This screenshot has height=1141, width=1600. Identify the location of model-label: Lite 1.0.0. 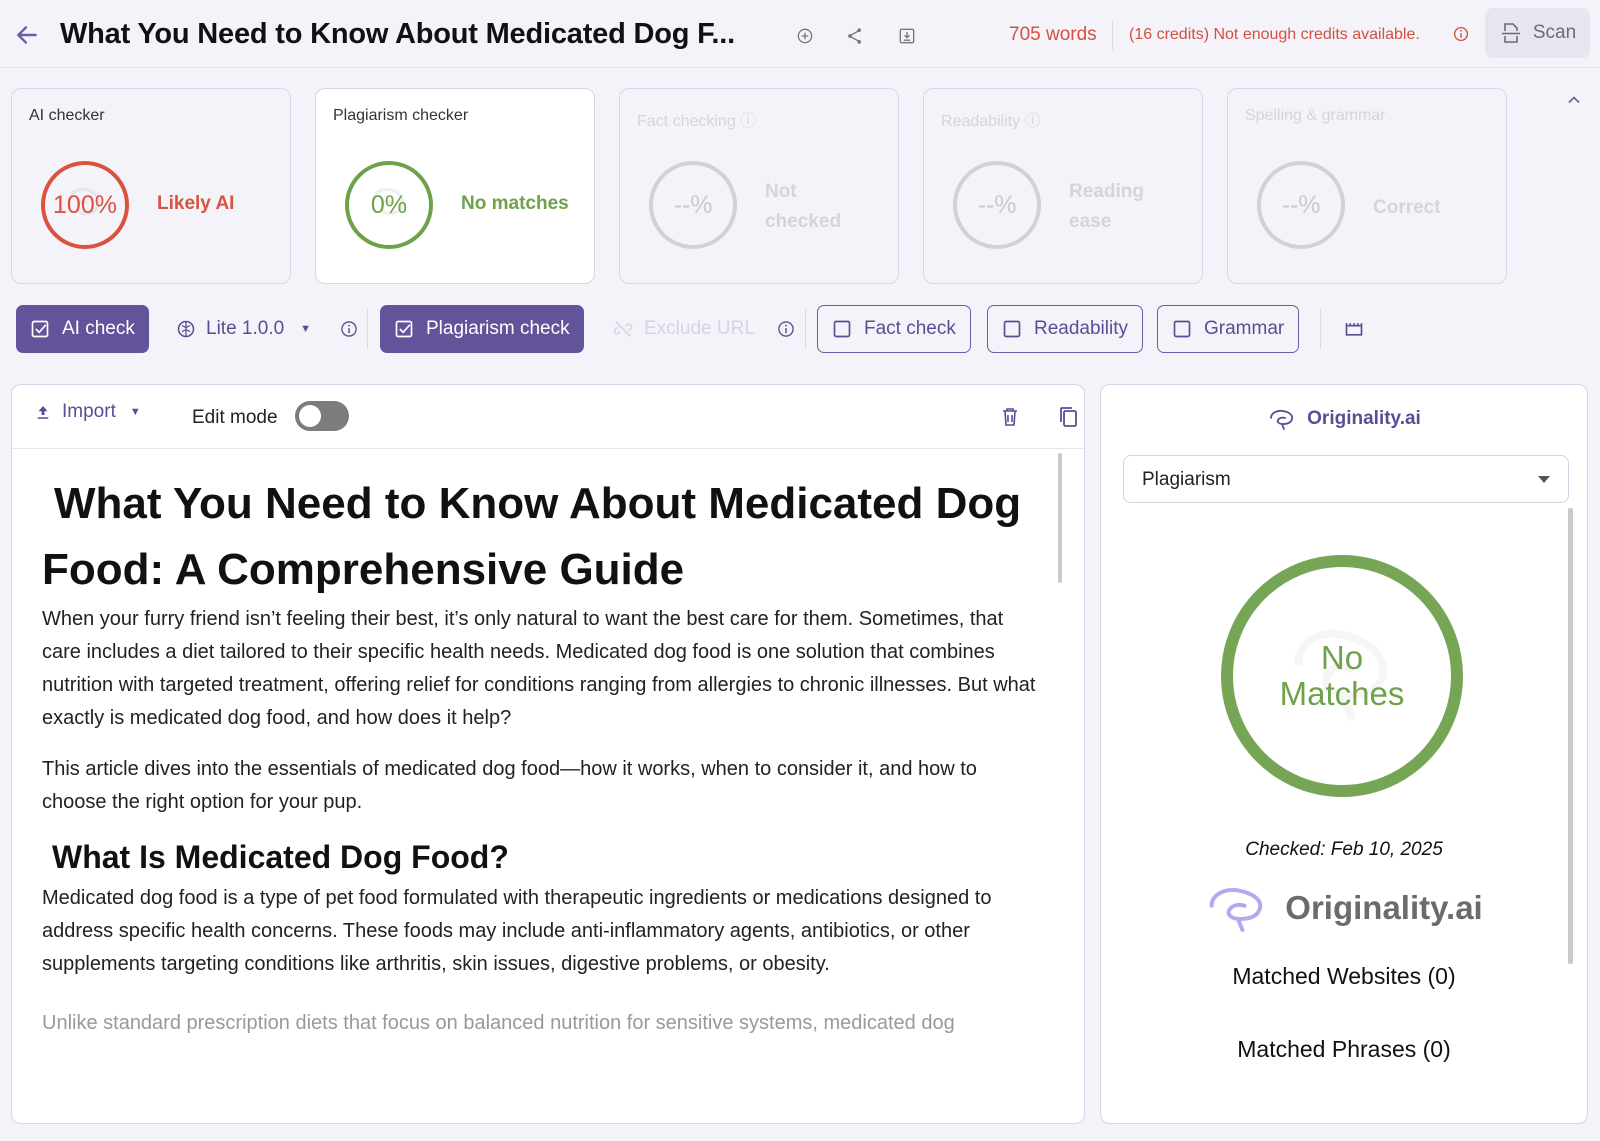
(245, 328).